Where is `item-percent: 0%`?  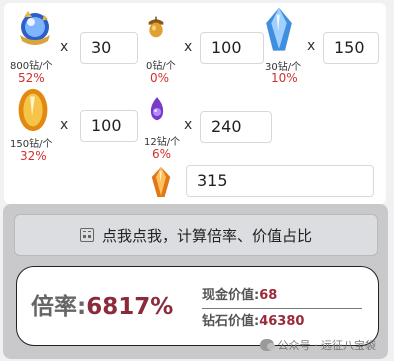
item-percent: 0% is located at coordinates (160, 78).